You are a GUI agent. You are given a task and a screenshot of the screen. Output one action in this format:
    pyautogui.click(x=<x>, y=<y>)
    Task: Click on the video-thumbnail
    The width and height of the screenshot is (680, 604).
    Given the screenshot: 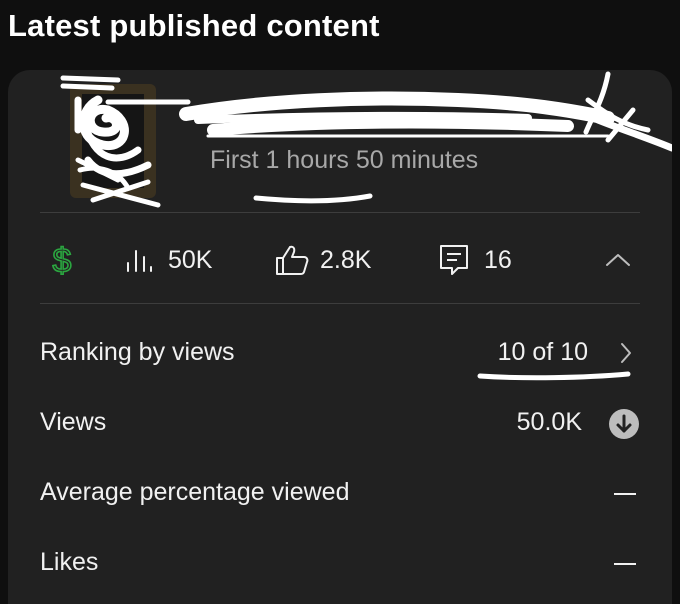 What is the action you would take?
    pyautogui.click(x=113, y=141)
    